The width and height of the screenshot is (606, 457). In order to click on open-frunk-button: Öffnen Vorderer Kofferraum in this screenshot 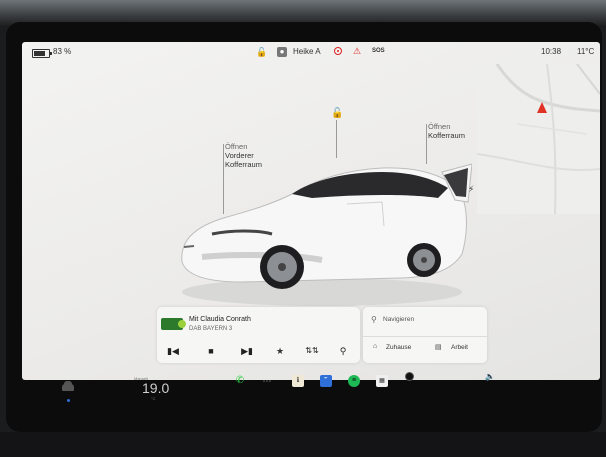, I will do `click(243, 155)`.